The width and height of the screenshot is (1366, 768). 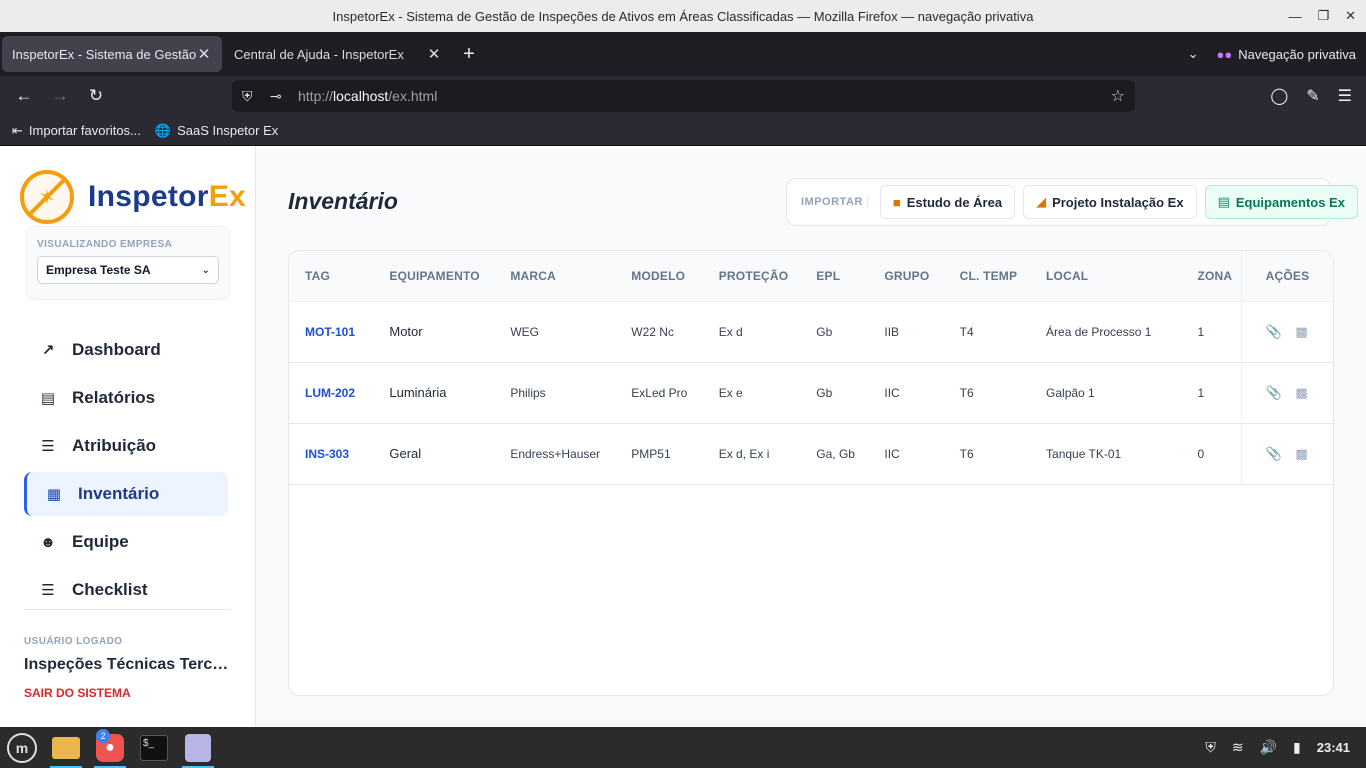 What do you see at coordinates (66, 747) in the screenshot?
I see `file-manager-icon` at bounding box center [66, 747].